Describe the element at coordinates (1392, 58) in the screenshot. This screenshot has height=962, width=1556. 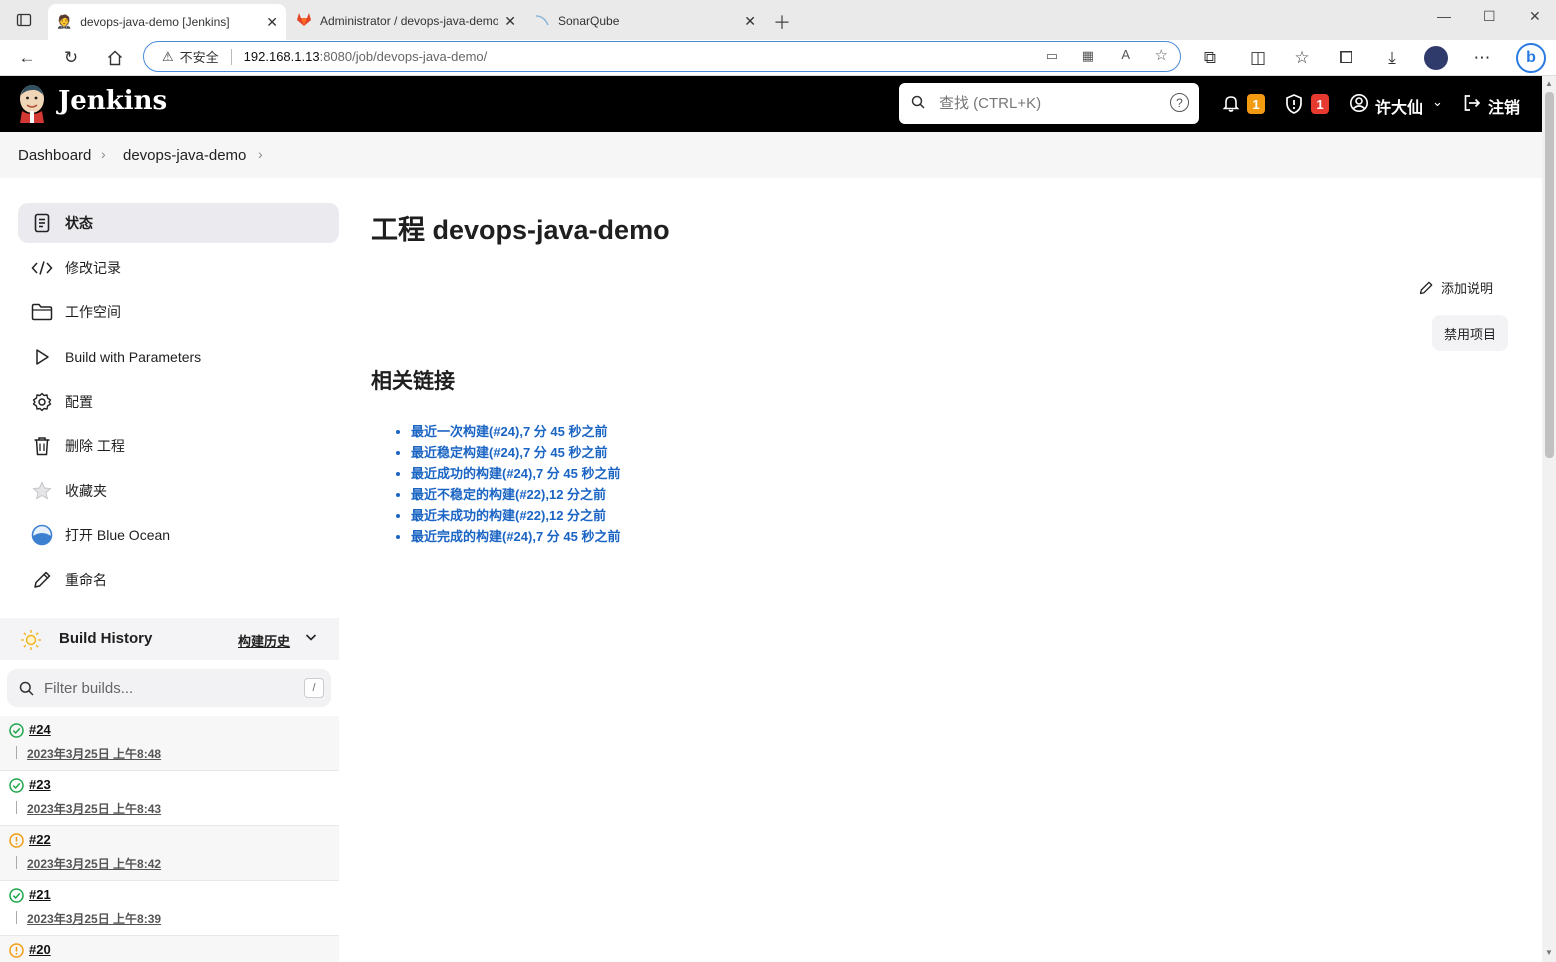
I see `downloads-icon: ⤓` at that location.